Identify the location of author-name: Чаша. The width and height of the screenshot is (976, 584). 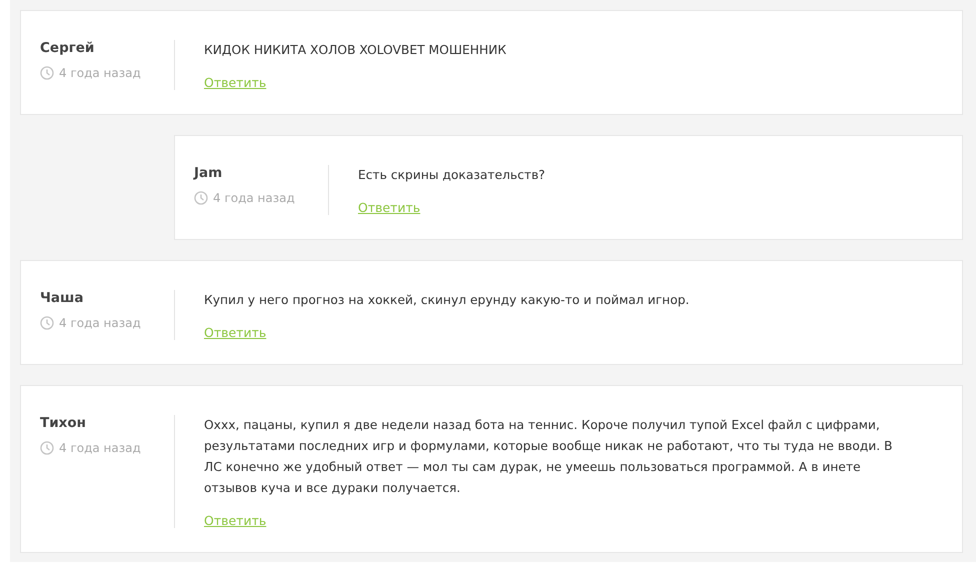
(62, 298).